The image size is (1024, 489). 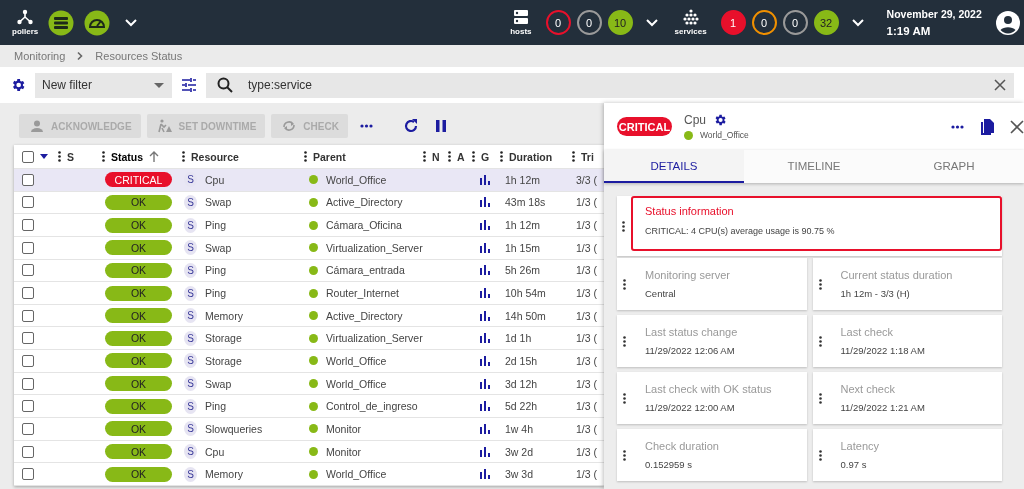 What do you see at coordinates (309, 429) in the screenshot?
I see `table-row: OK S Slowqueries Monitor 1w 4h 1/3 (` at bounding box center [309, 429].